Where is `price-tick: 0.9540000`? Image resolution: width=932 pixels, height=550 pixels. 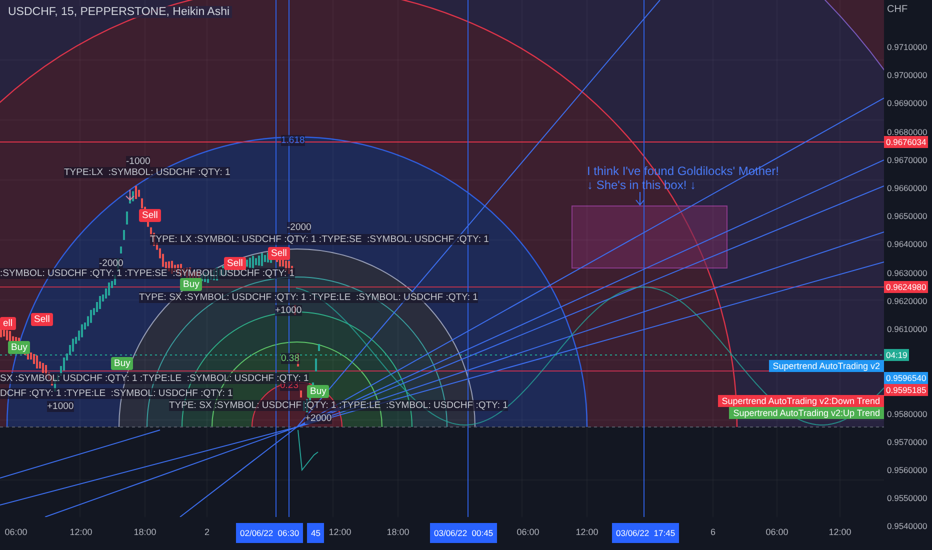
price-tick: 0.9540000 is located at coordinates (907, 526).